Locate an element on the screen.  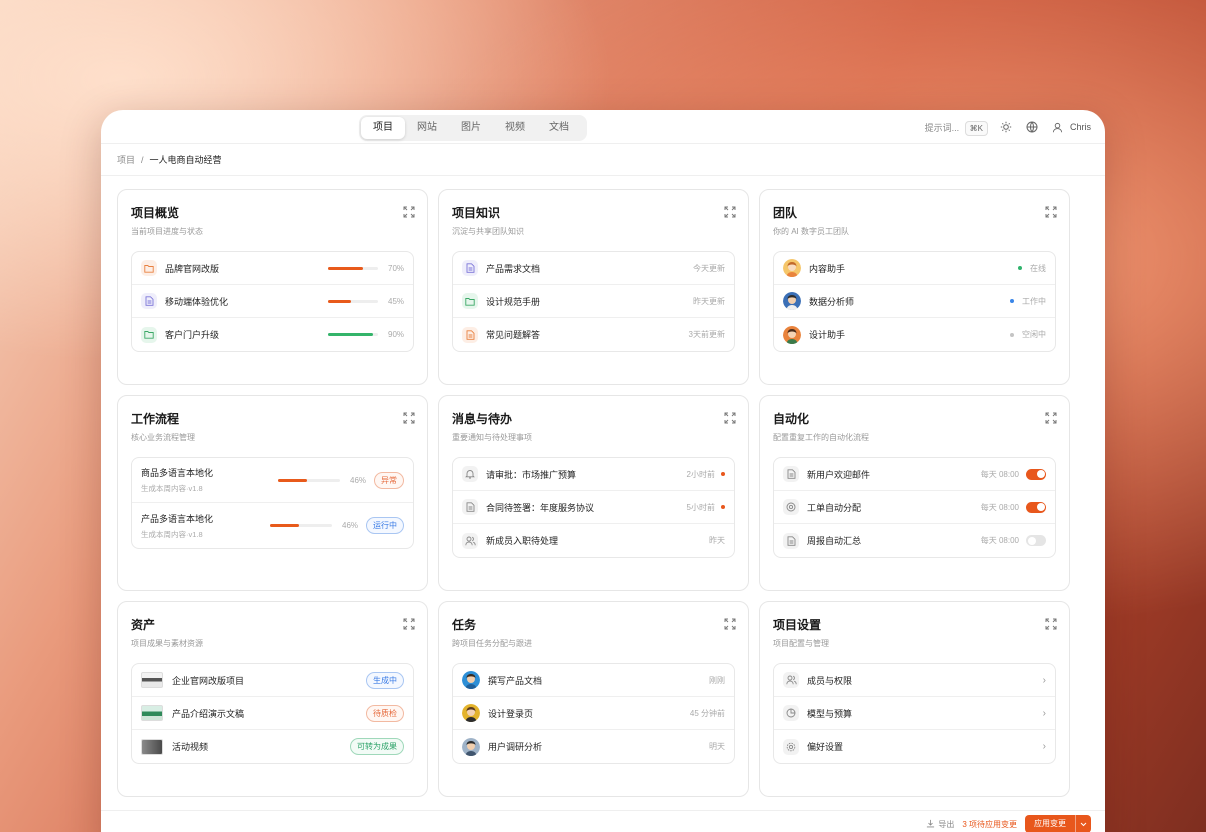
tab-project: 项目 is located at coordinates (383, 128).